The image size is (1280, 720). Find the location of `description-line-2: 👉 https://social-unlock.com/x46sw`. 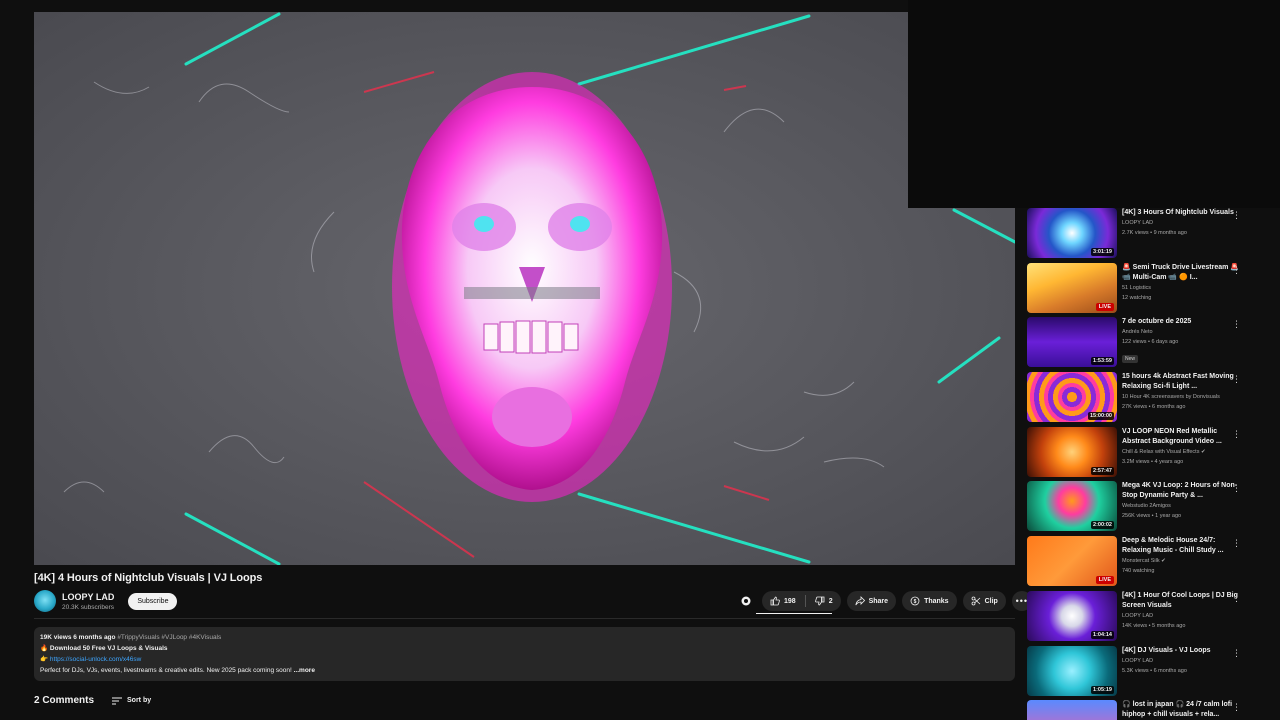

description-line-2: 👉 https://social-unlock.com/x46sw is located at coordinates (524, 659).